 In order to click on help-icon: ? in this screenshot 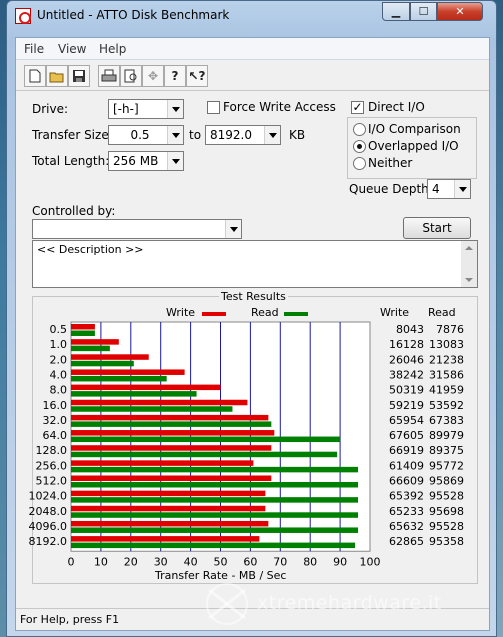, I will do `click(175, 76)`.